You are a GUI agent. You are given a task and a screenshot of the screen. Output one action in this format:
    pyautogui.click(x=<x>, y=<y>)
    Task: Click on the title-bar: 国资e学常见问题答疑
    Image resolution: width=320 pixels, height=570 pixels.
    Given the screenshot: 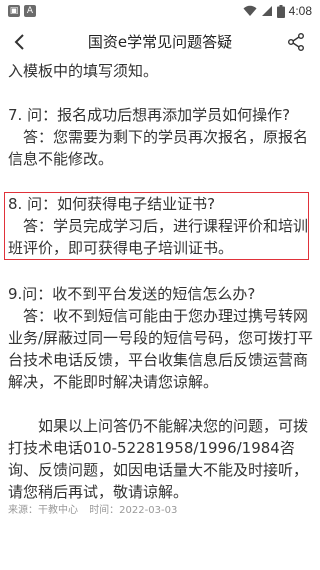 What is the action you would take?
    pyautogui.click(x=160, y=42)
    